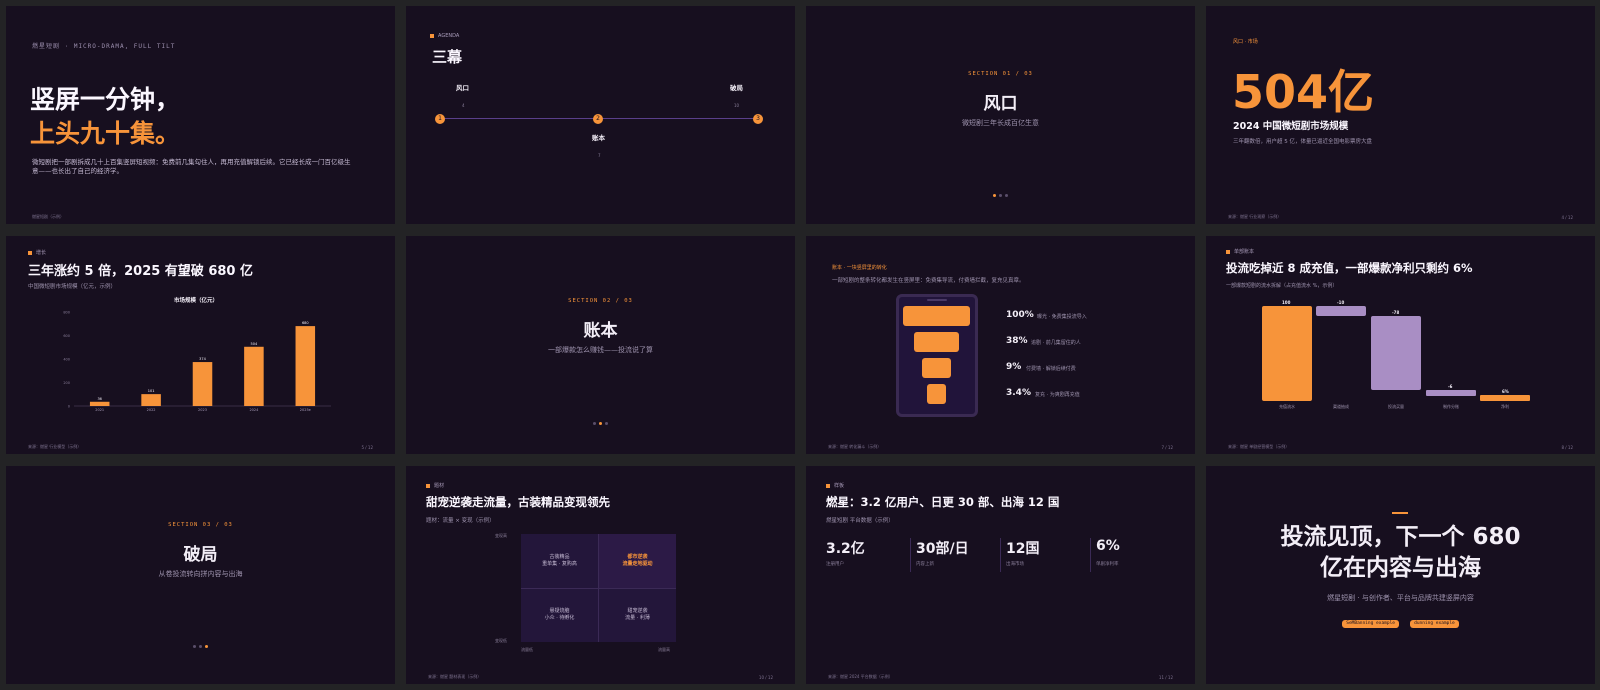 The width and height of the screenshot is (1600, 690). I want to click on slide-6-section-2: SECTION 02 / 03 账本 一部爆款怎么赚钱——投流说了算, so click(600, 345).